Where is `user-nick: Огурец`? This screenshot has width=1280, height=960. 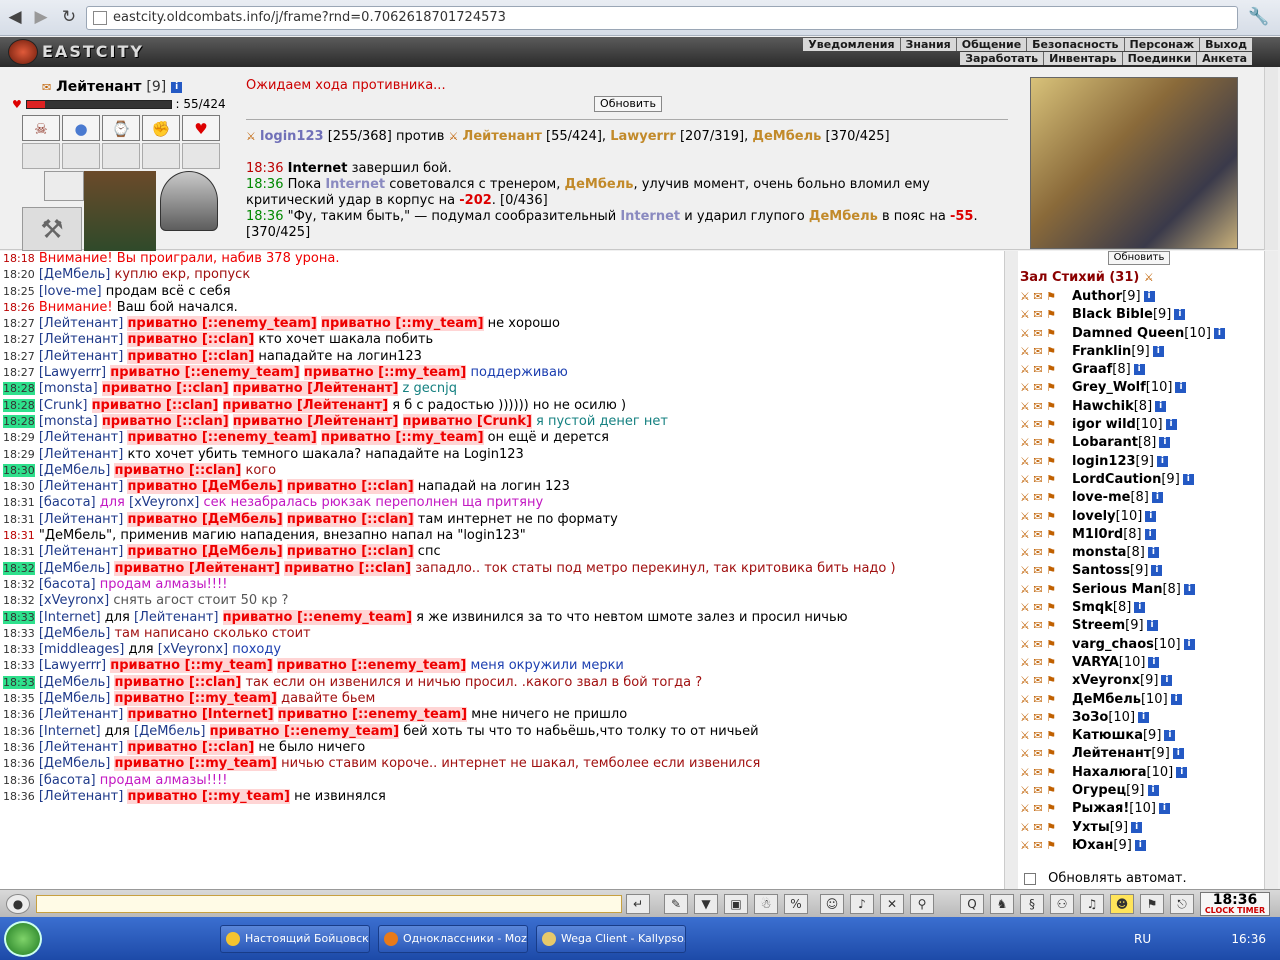
user-nick: Огурец is located at coordinates (1099, 790).